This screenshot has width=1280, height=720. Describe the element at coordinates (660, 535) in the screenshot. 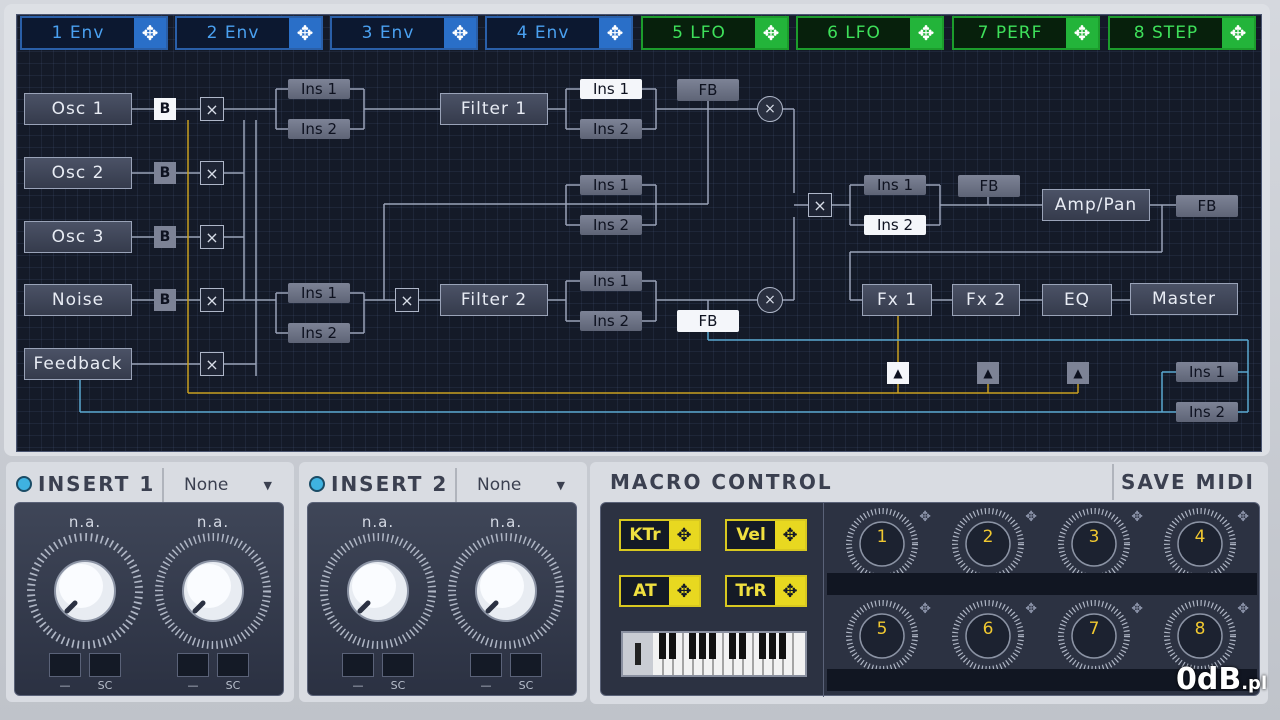

I see `macro-source-ktr: KTr ✥` at that location.